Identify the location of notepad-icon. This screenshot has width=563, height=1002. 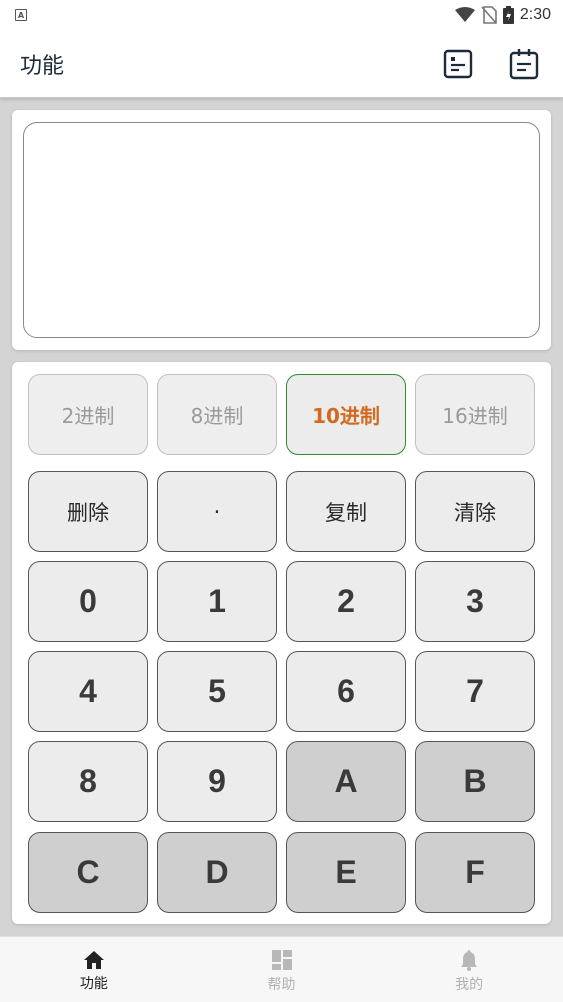
(524, 63).